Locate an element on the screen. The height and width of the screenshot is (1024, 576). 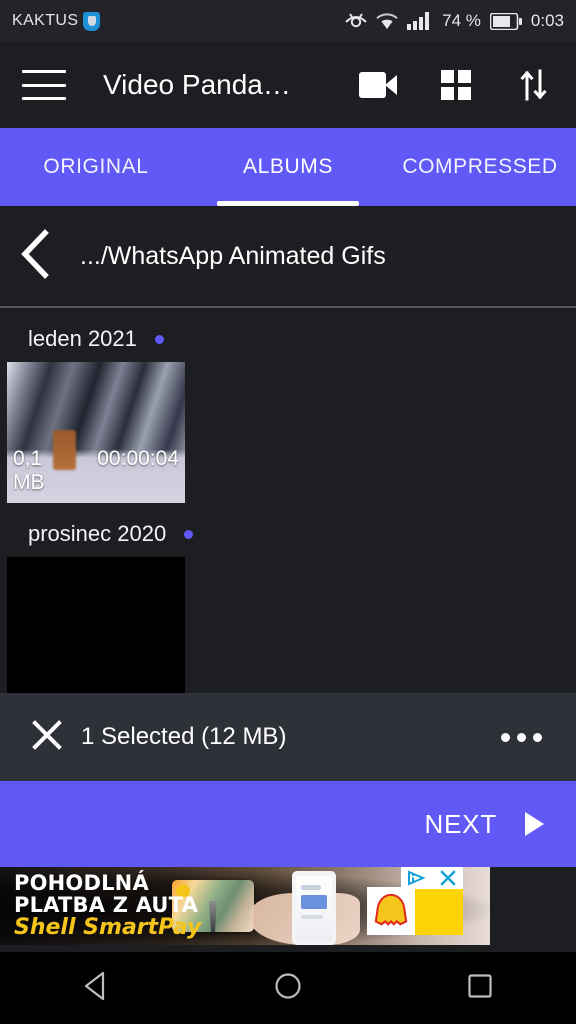
close-icon is located at coordinates (47, 737).